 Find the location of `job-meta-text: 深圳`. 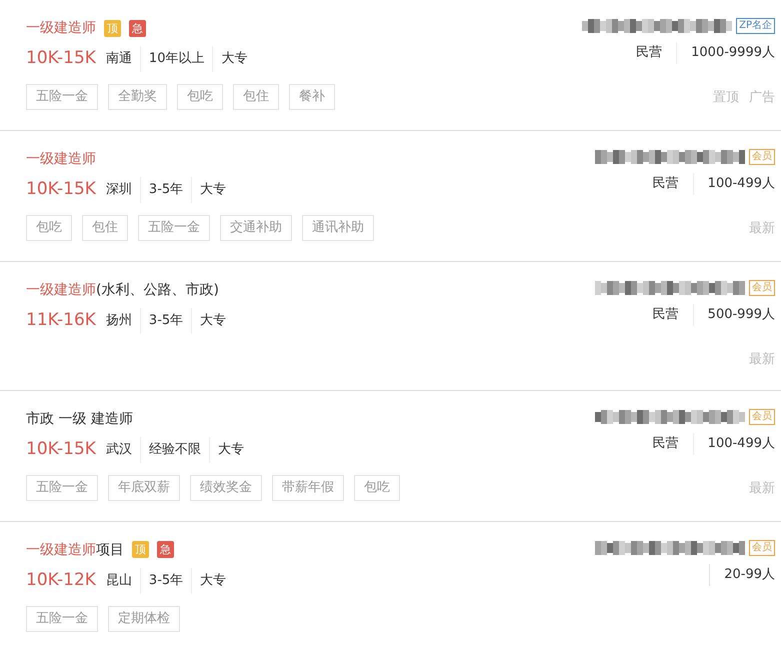

job-meta-text: 深圳 is located at coordinates (119, 190).